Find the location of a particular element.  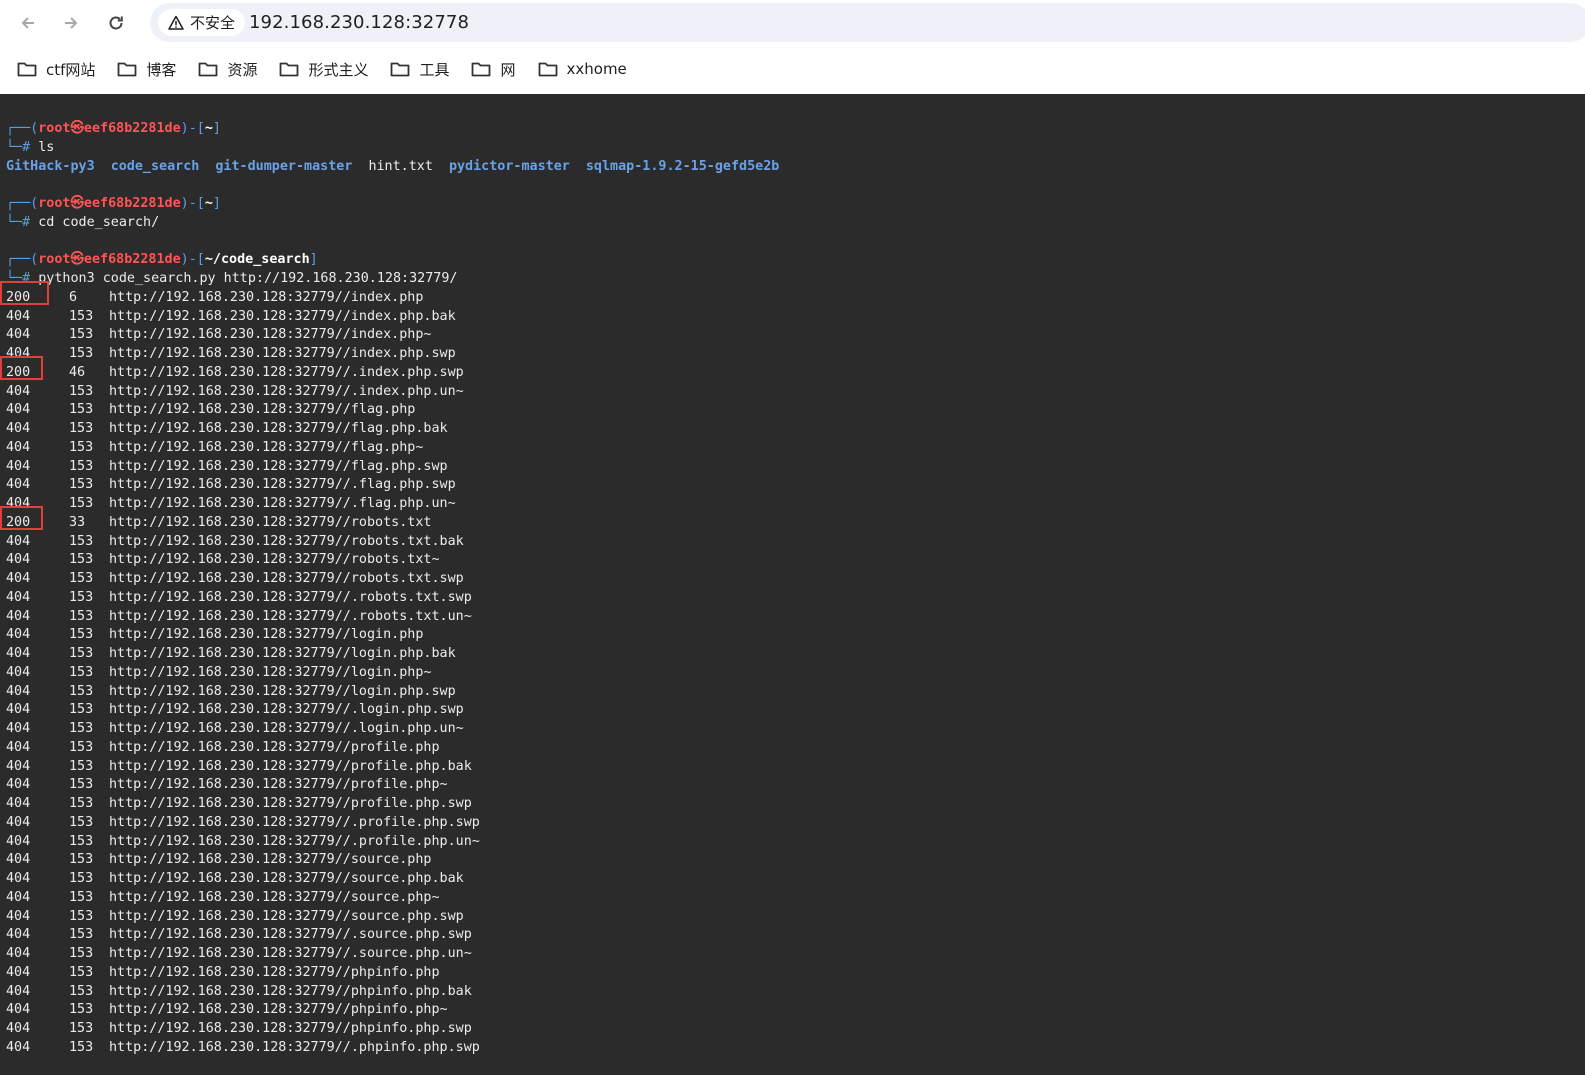

address-bar: 不安全 192.168.230.128:32778 is located at coordinates (867, 22).